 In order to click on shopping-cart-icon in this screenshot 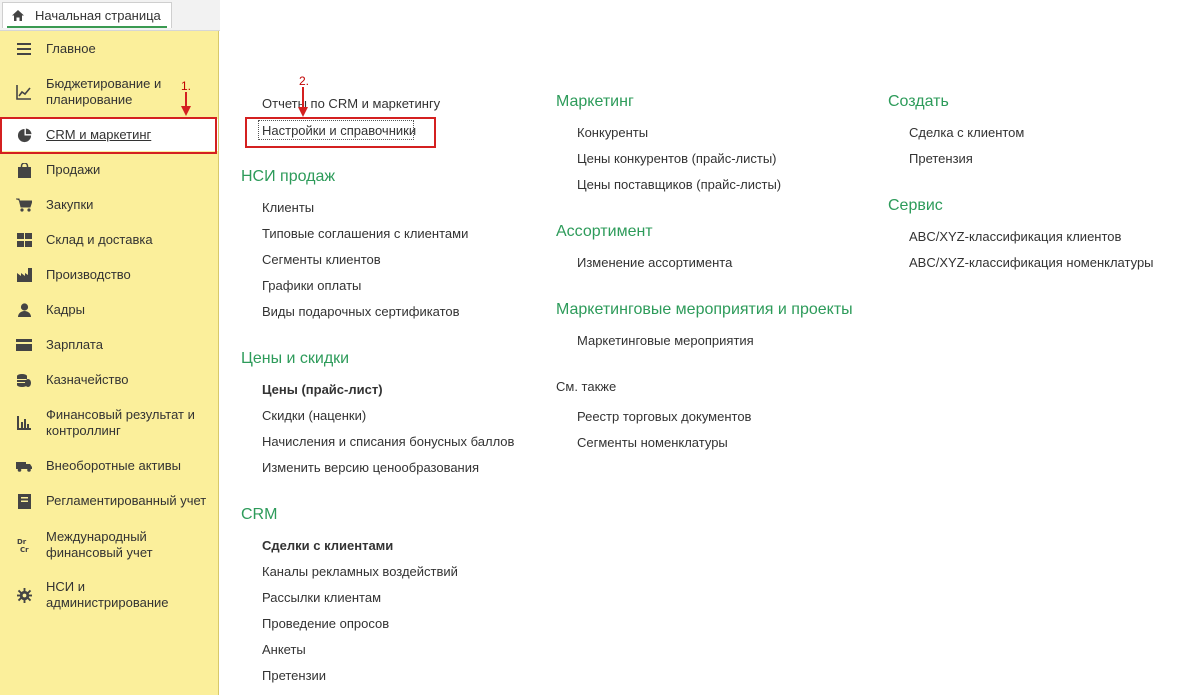, I will do `click(24, 205)`.